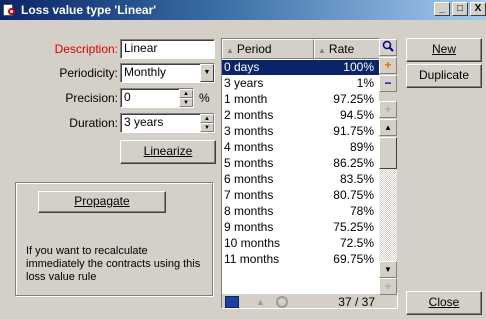 This screenshot has height=319, width=486. What do you see at coordinates (145, 72) in the screenshot?
I see `periodicity-value: Monthly` at bounding box center [145, 72].